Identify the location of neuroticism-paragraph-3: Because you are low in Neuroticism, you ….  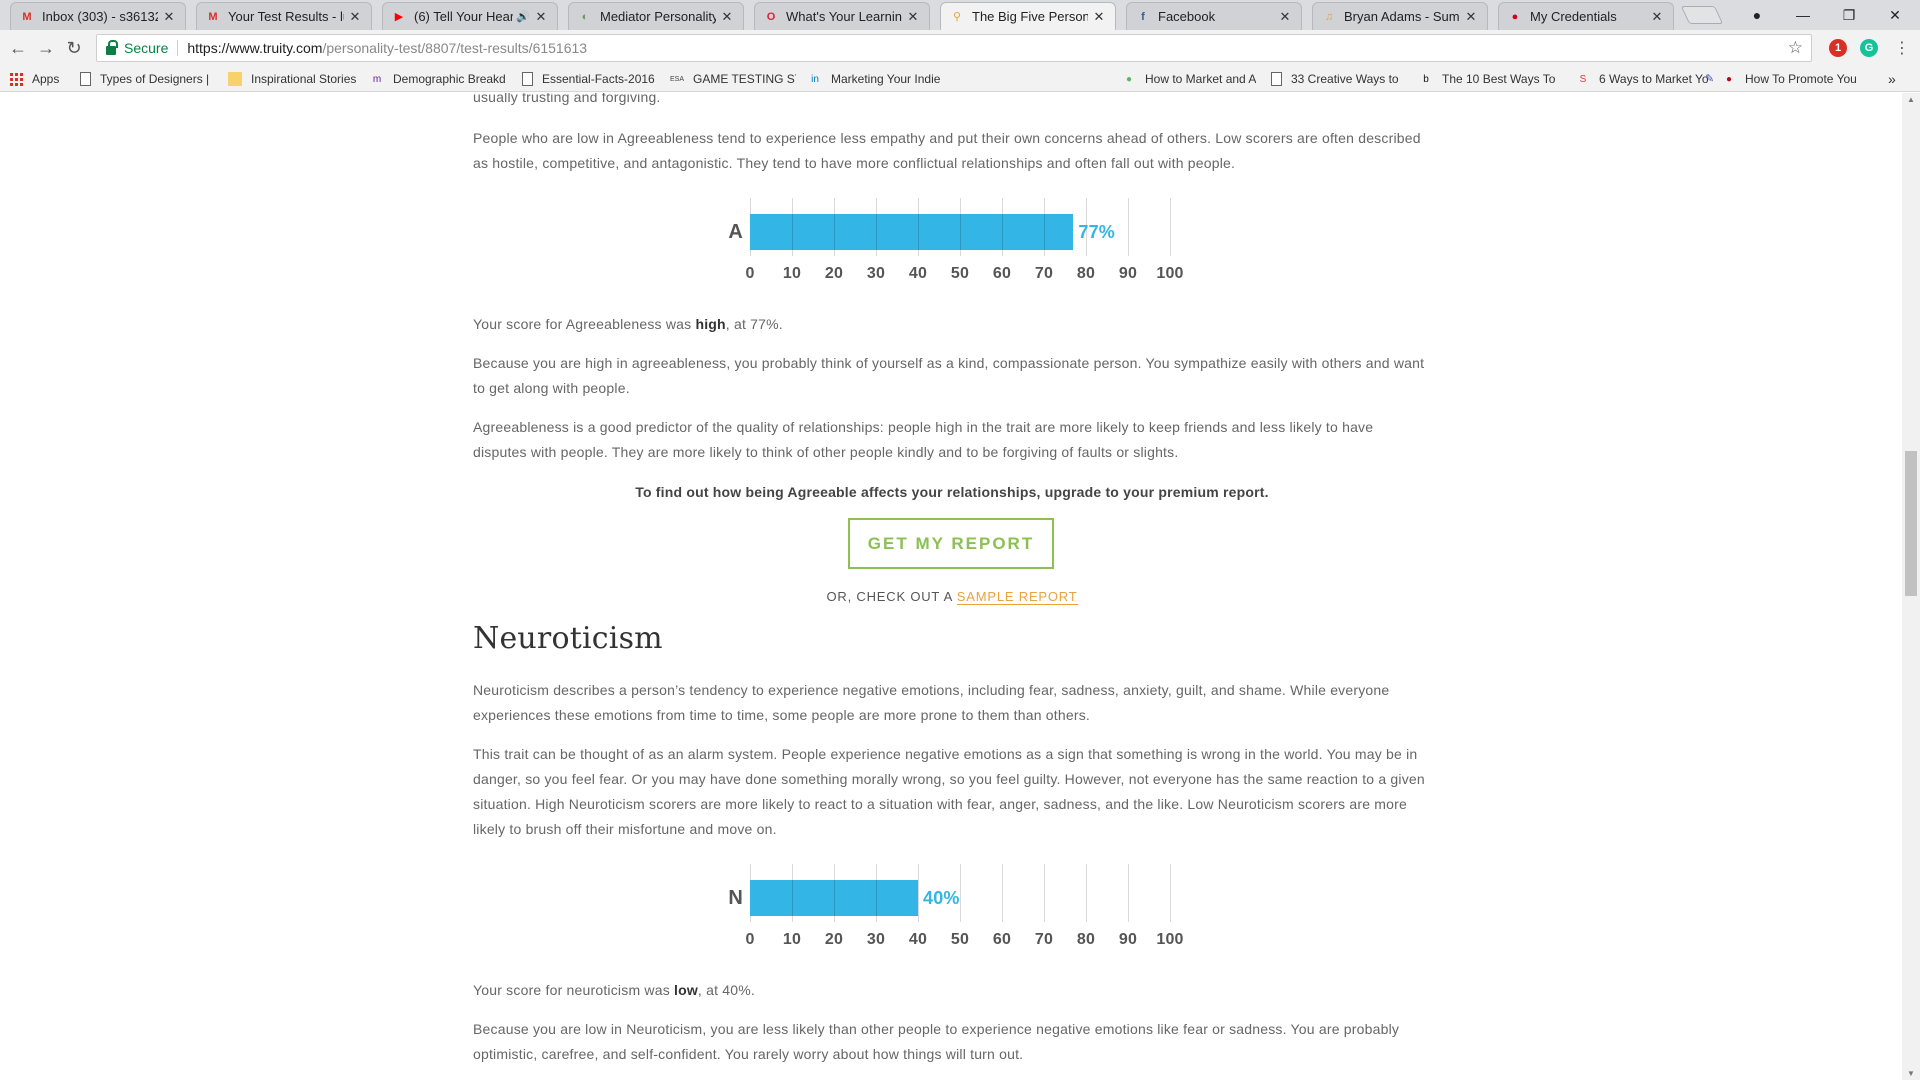
(936, 1041).